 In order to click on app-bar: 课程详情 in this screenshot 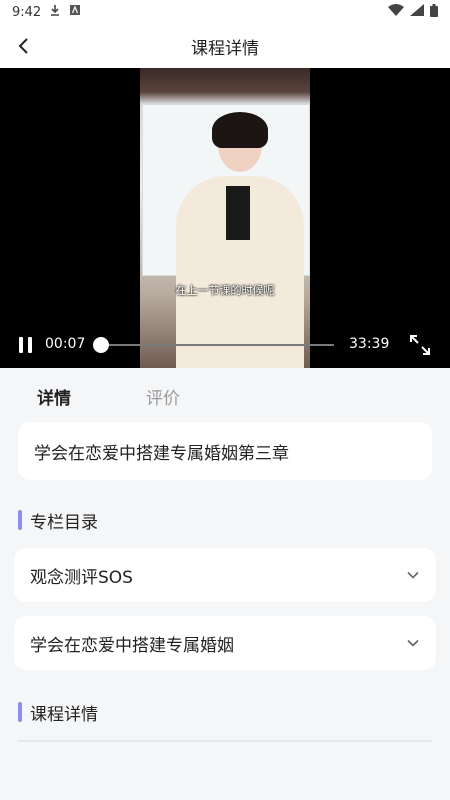, I will do `click(225, 46)`.